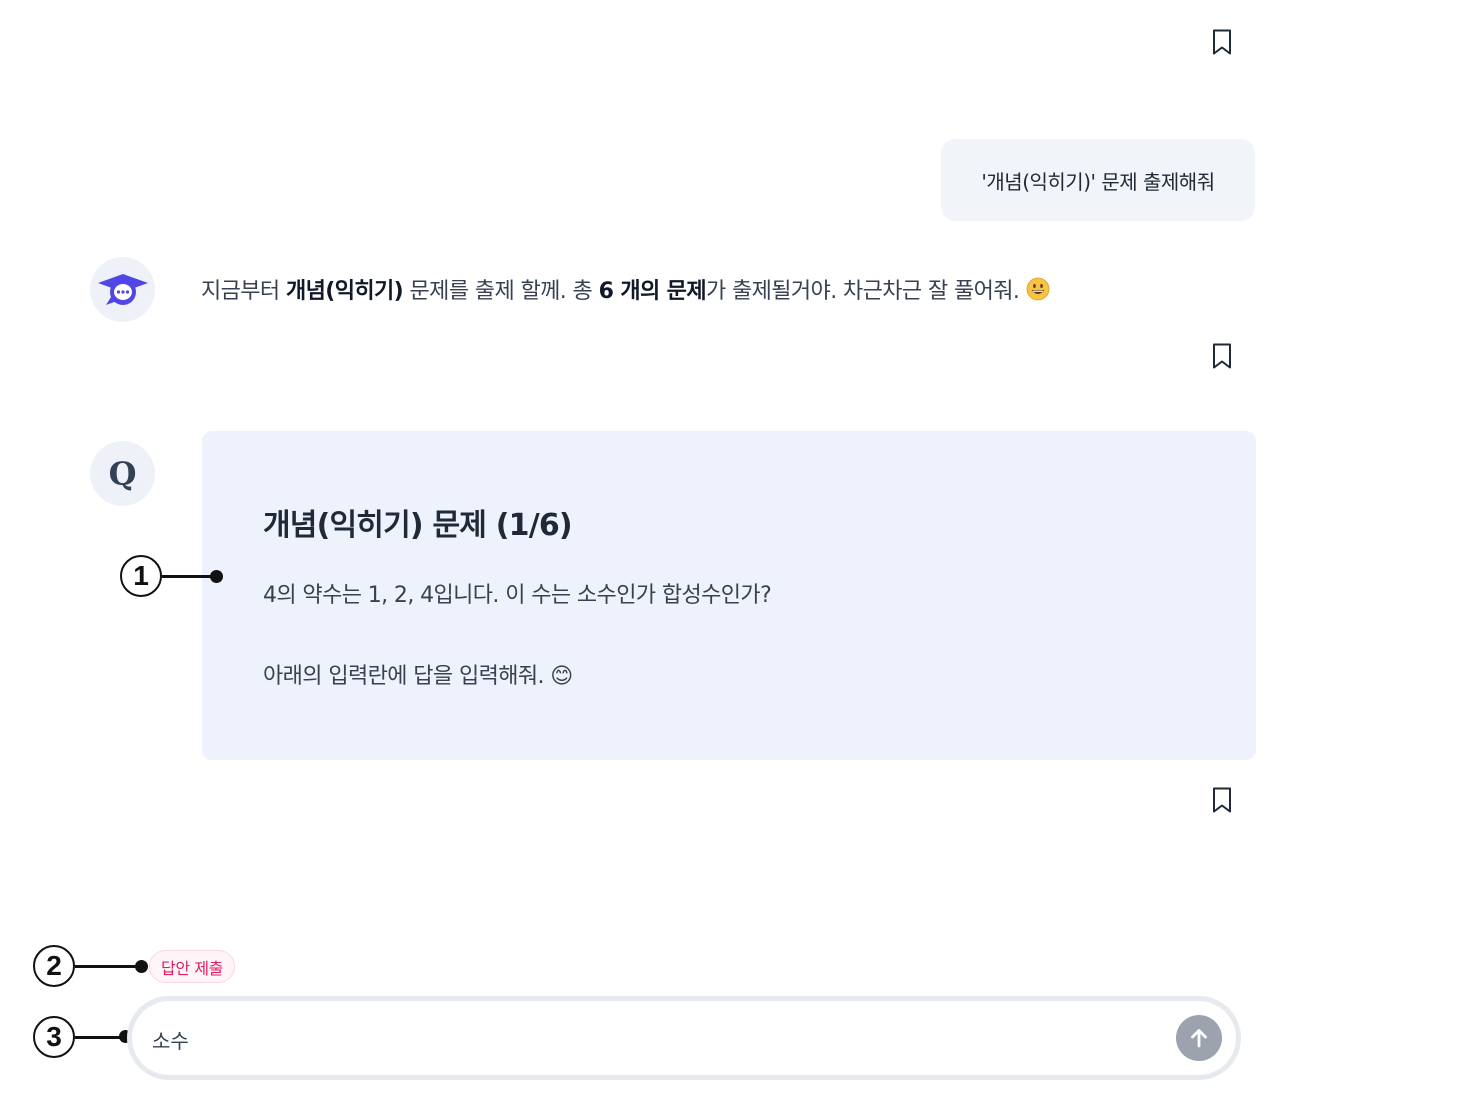  I want to click on question-avatar: Q, so click(122, 473).